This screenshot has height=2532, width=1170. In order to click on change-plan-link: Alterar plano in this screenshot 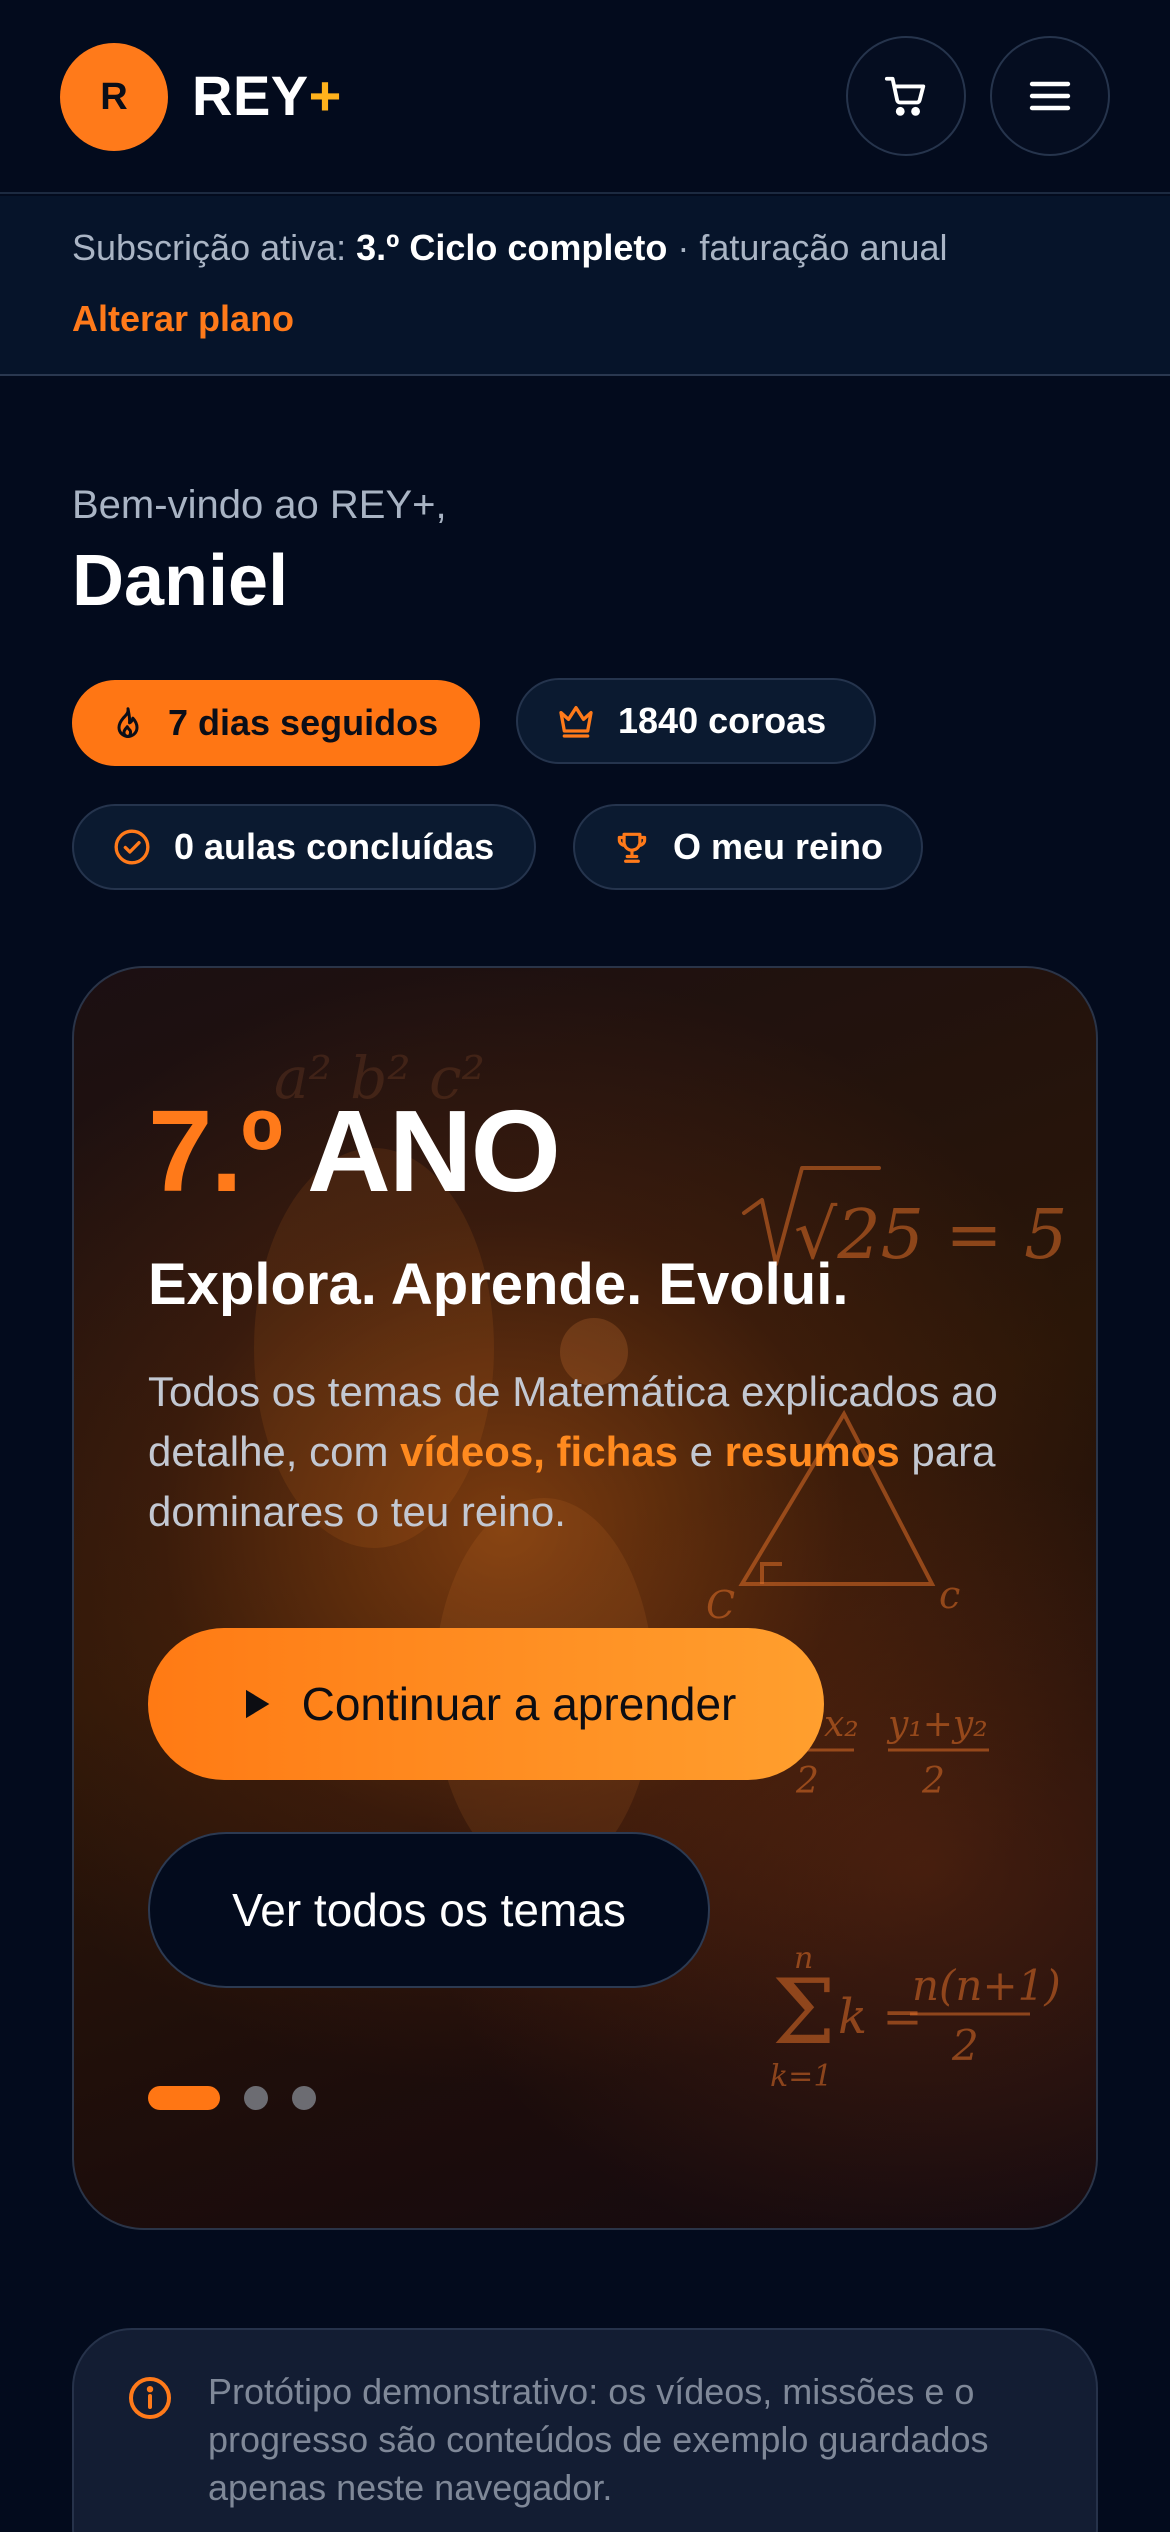, I will do `click(183, 319)`.